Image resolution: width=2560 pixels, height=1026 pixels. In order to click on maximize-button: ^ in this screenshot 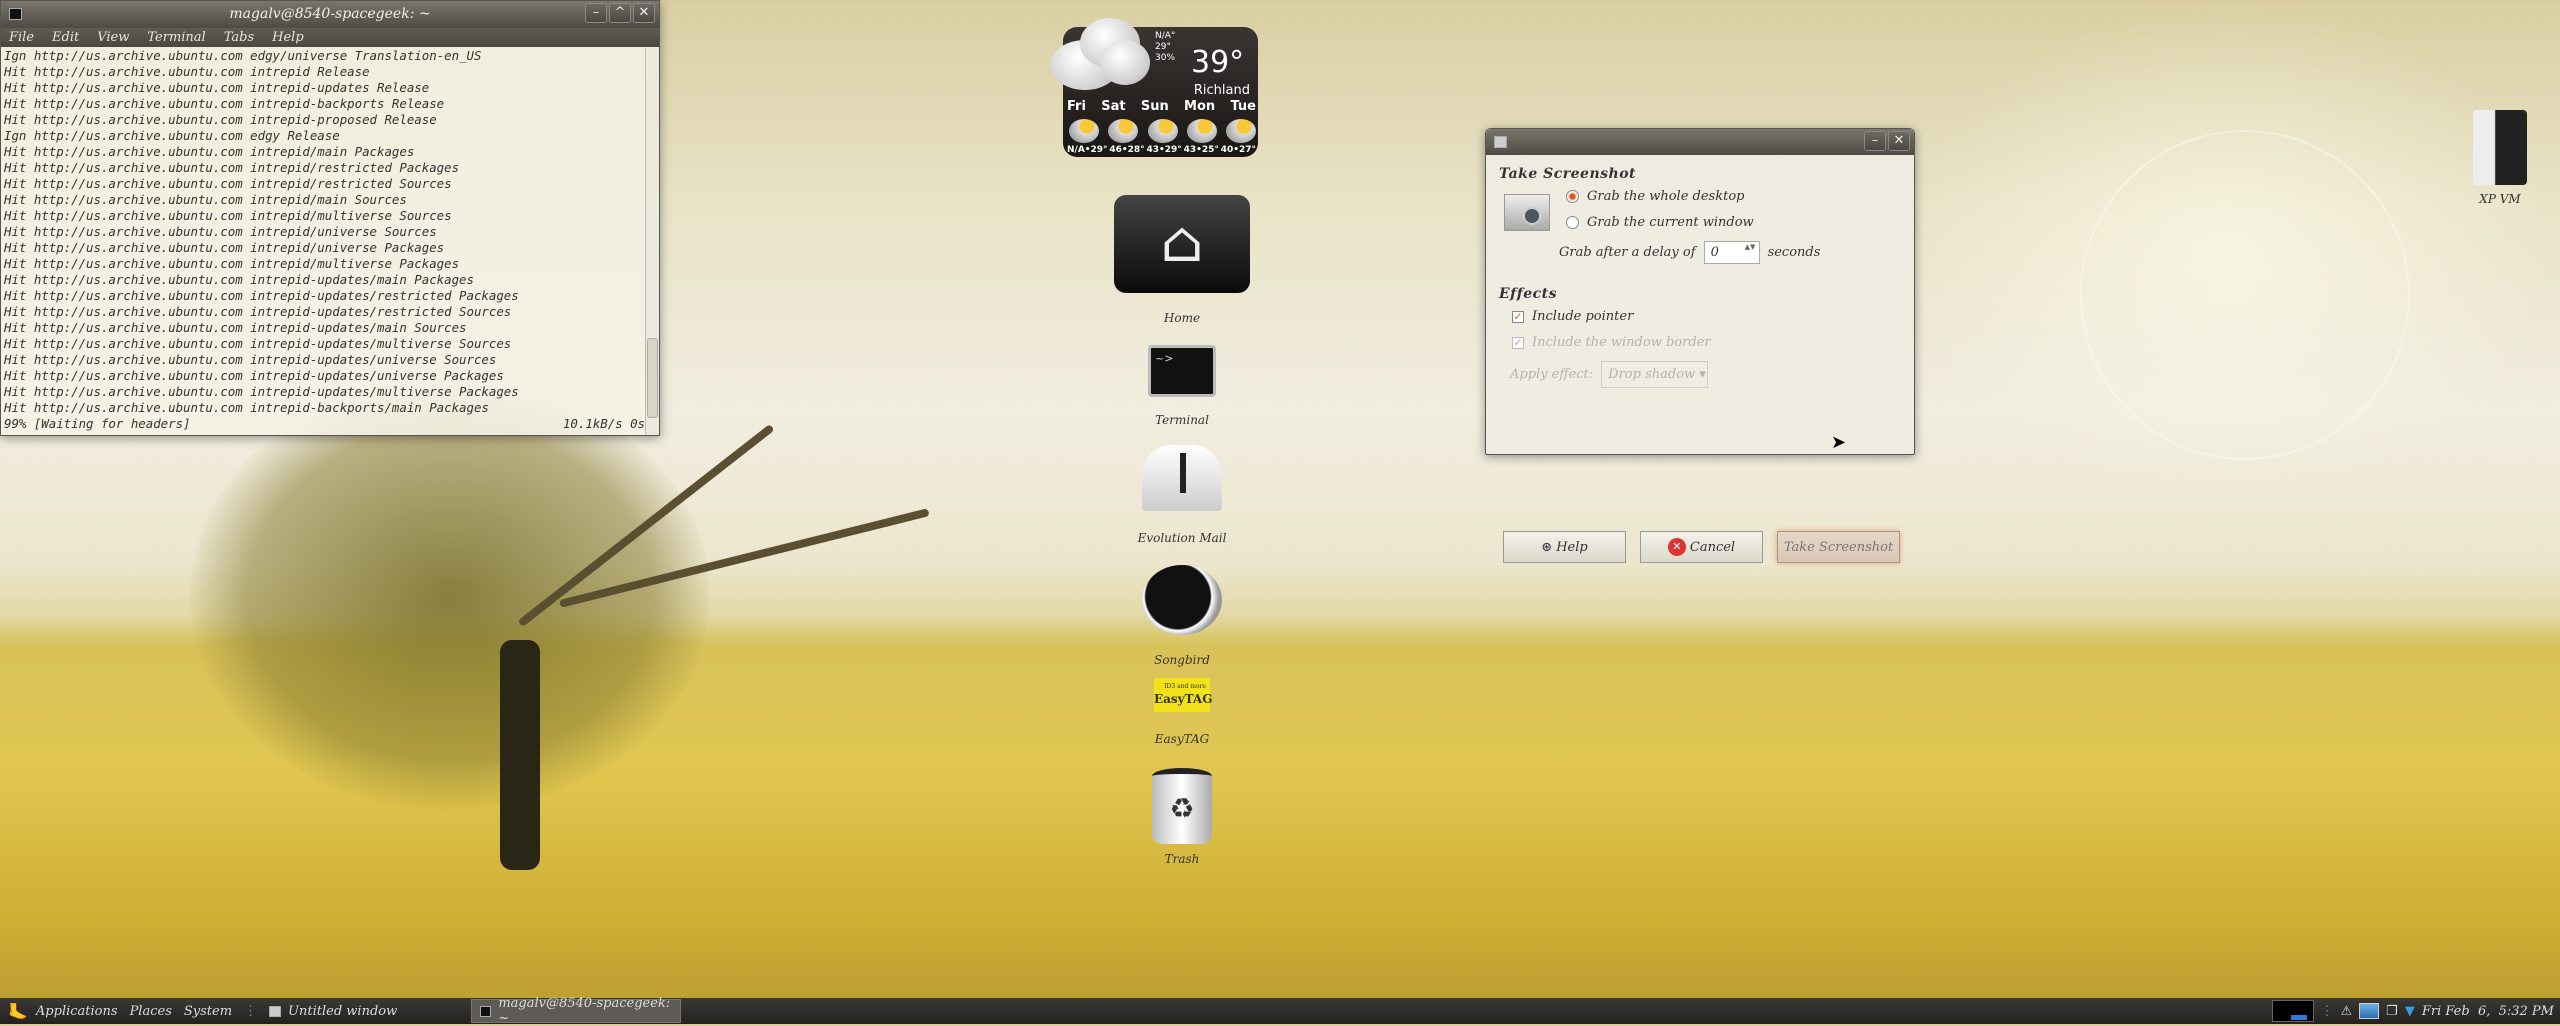, I will do `click(620, 13)`.